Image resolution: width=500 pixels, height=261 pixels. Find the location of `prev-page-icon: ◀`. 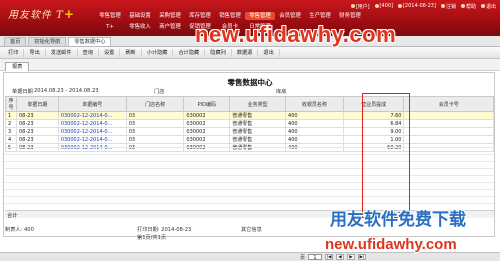

prev-page-icon: ◀ is located at coordinates (340, 257).